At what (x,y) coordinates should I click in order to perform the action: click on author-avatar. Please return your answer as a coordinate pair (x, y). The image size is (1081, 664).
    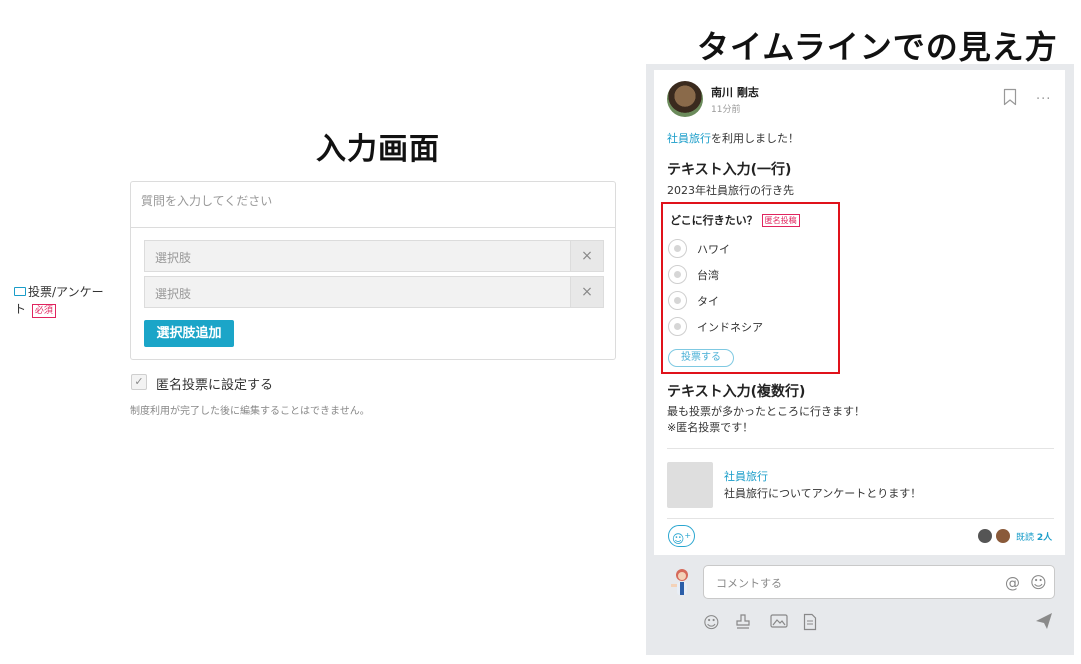
    Looking at the image, I should click on (685, 99).